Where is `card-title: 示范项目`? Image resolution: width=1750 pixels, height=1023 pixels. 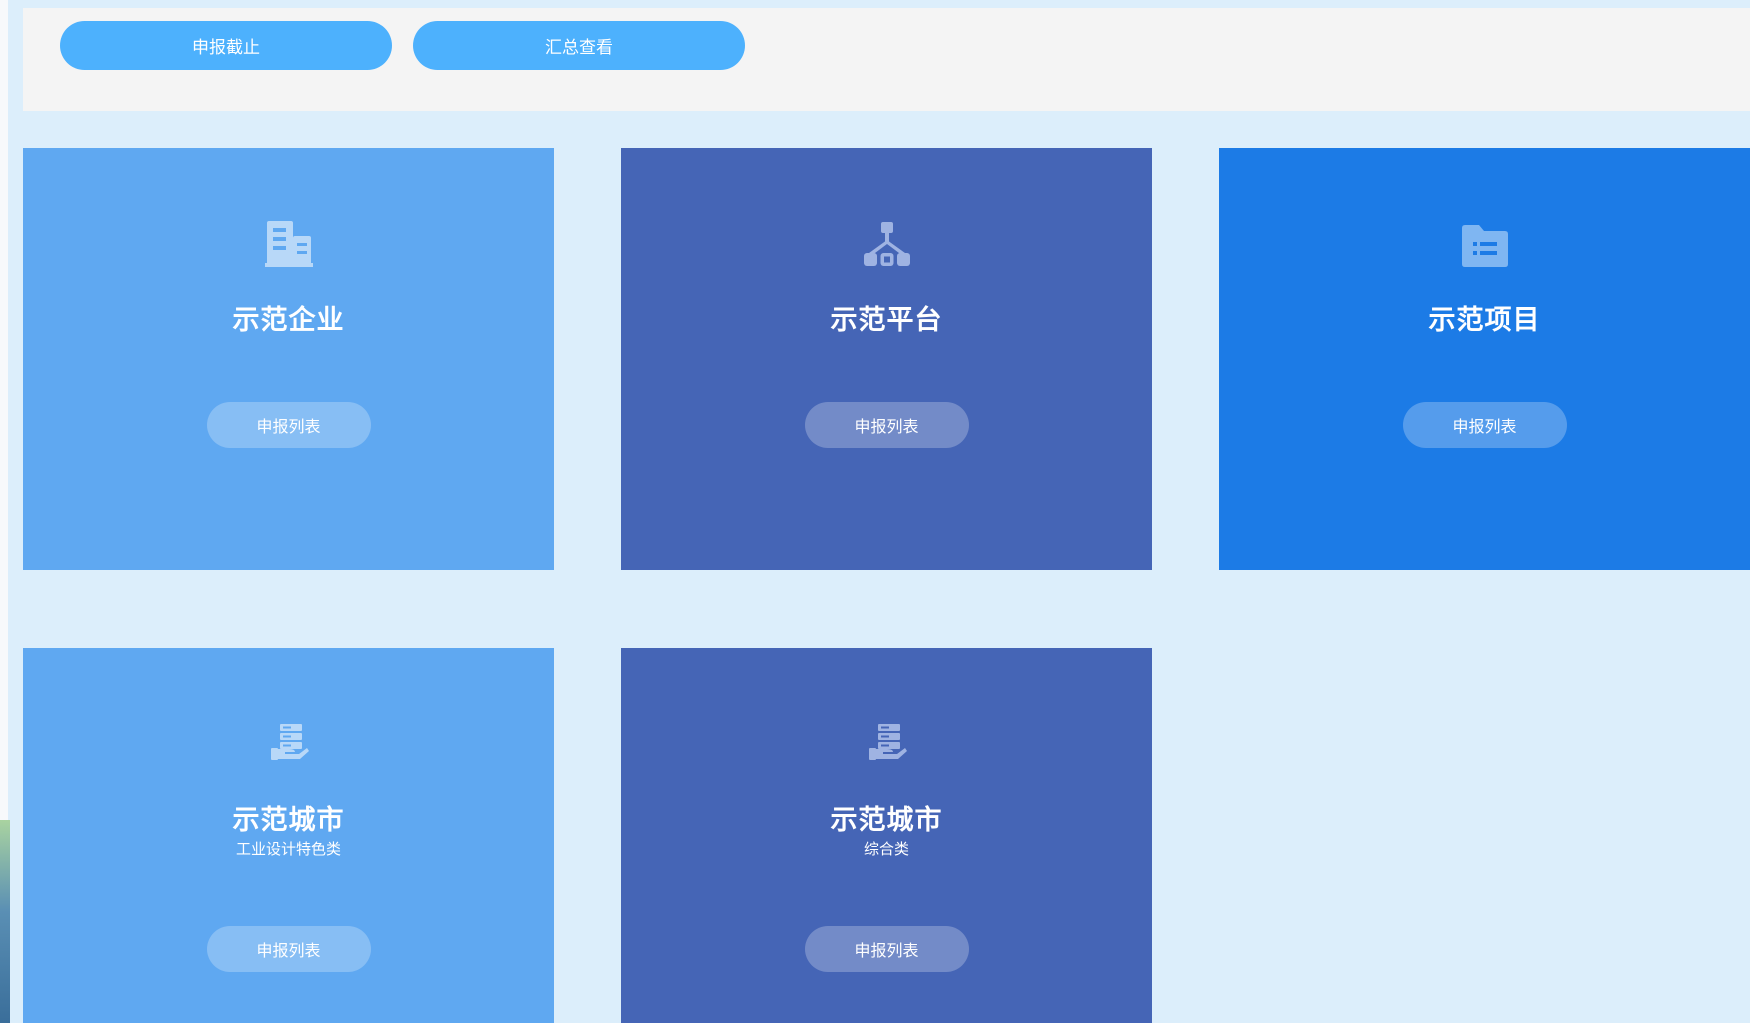 card-title: 示范项目 is located at coordinates (1484, 320).